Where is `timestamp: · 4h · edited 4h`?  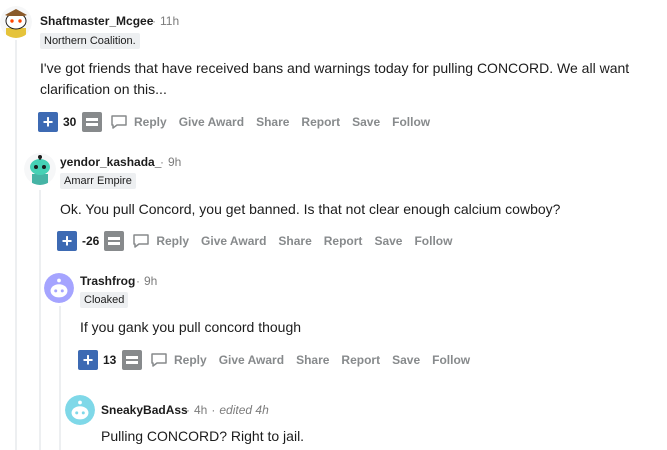 timestamp: · 4h · edited 4h is located at coordinates (227, 410).